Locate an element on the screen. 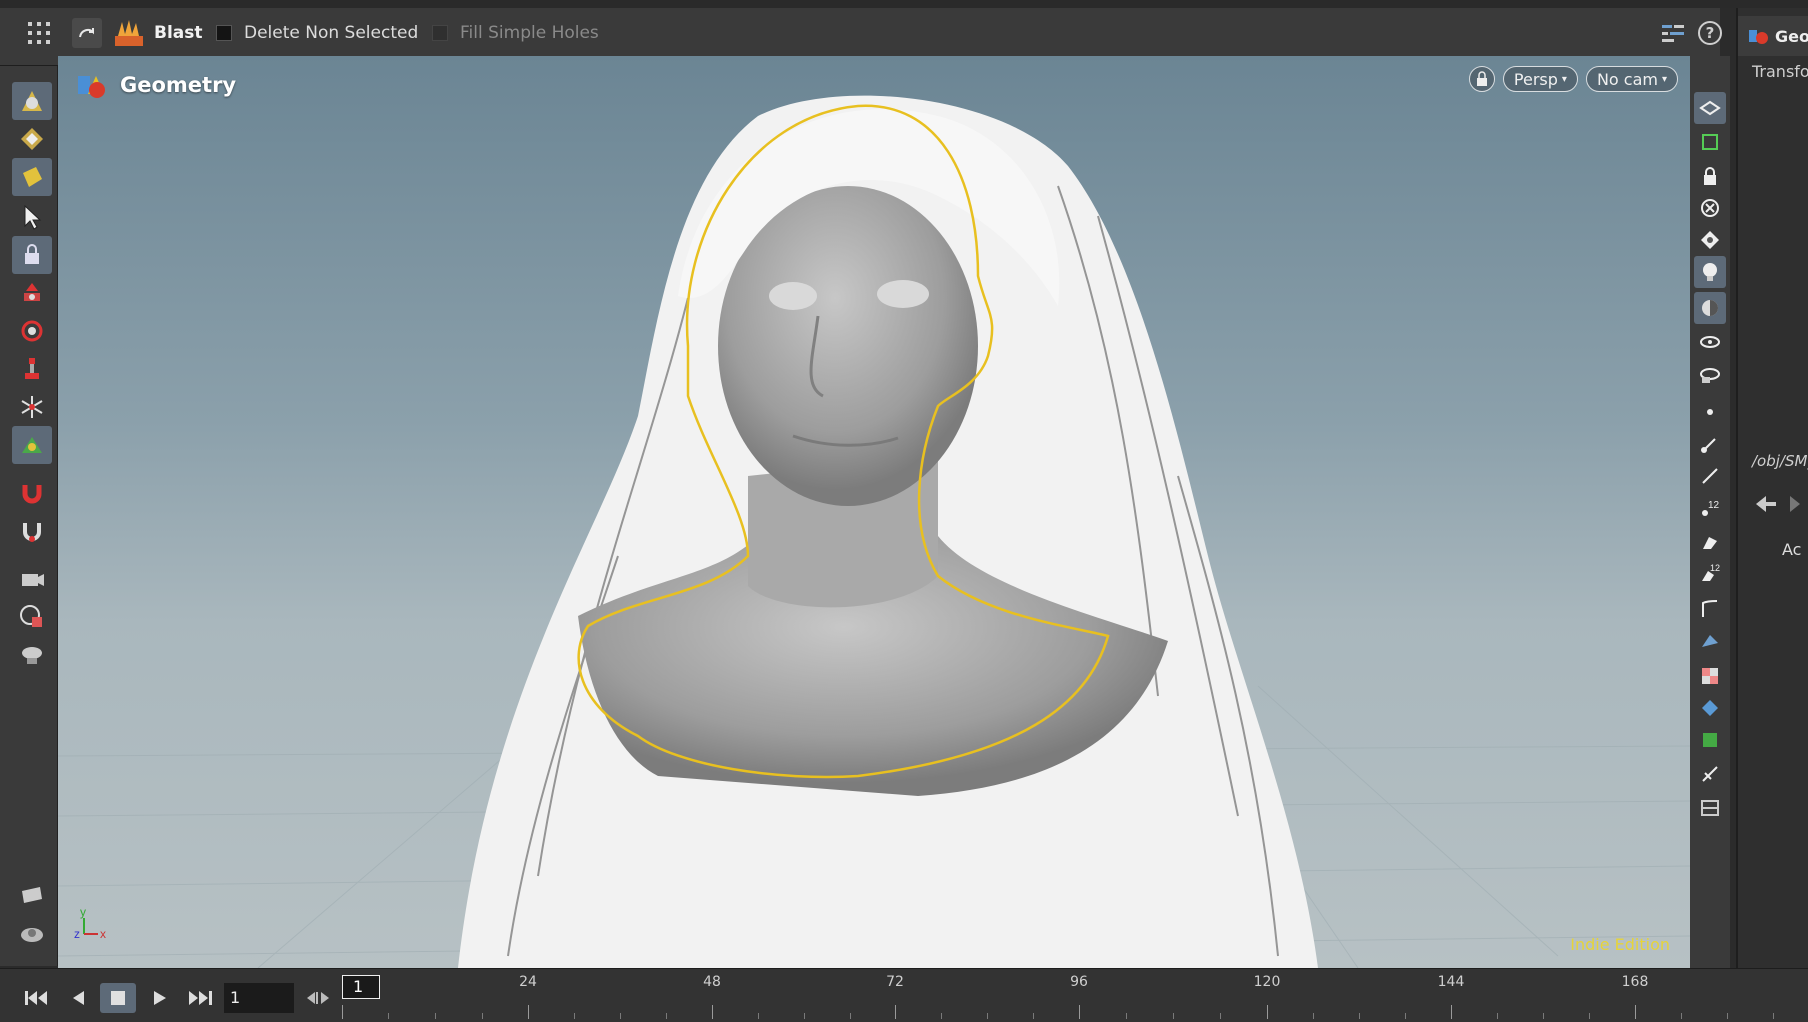 The width and height of the screenshot is (1808, 1022). playbar: 1 24 48 72 96 120 144 168 1 is located at coordinates (904, 995).